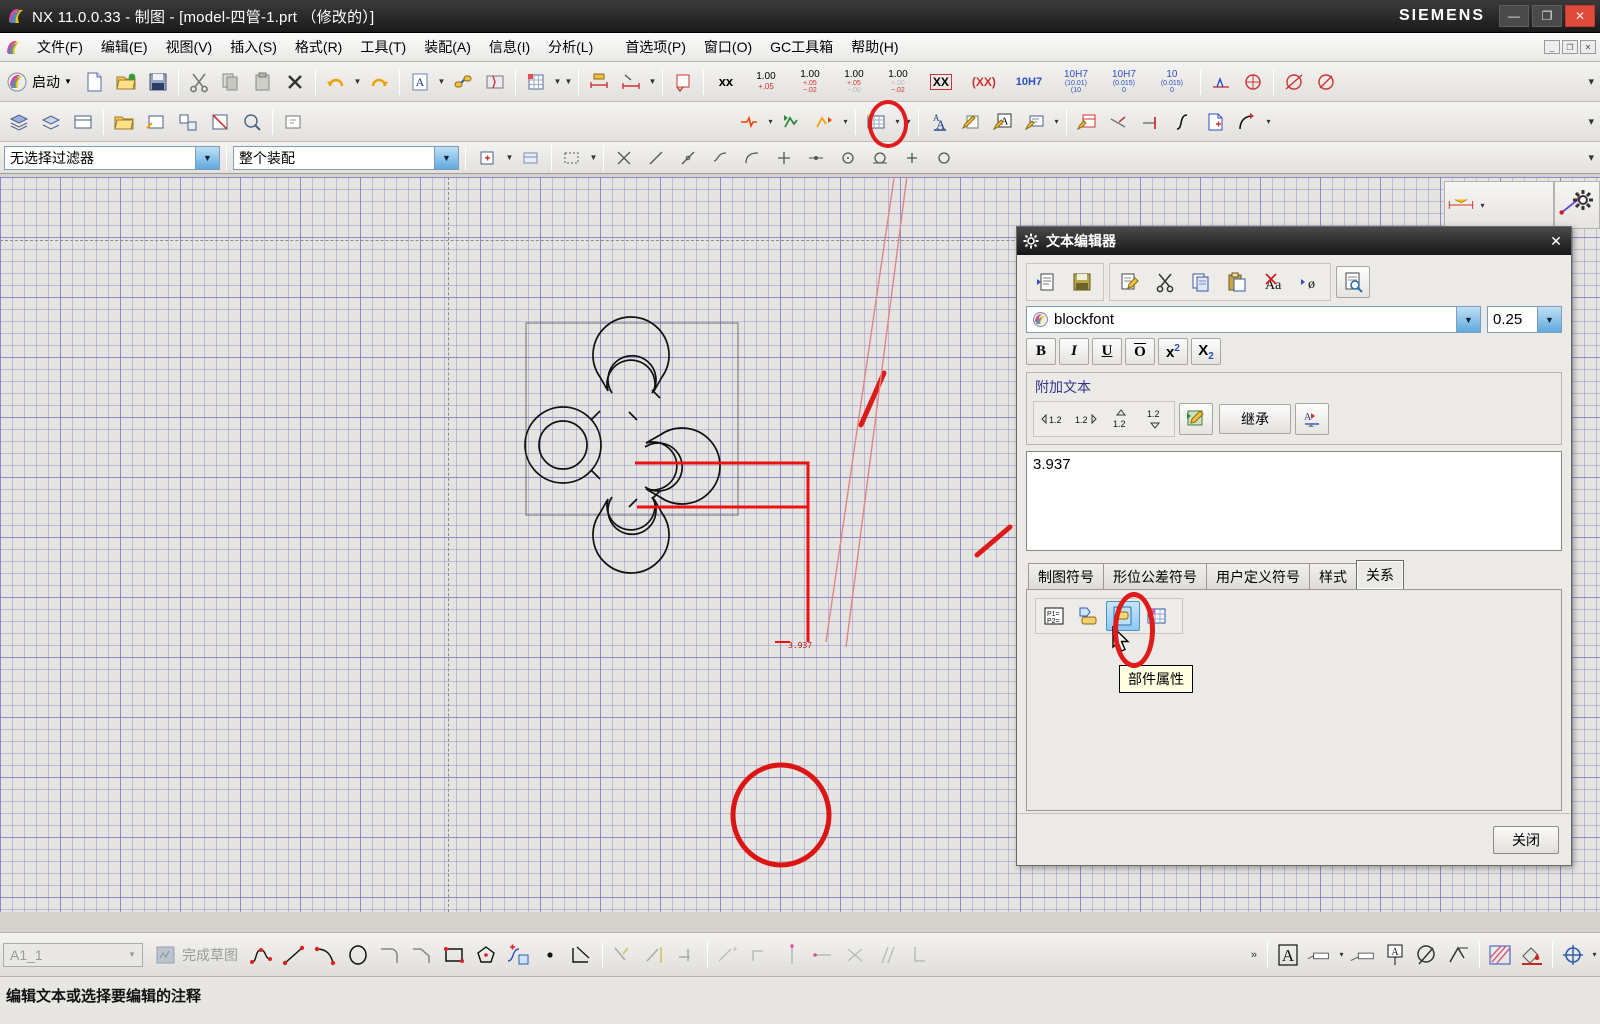 The height and width of the screenshot is (1024, 1600). Describe the element at coordinates (728, 47) in the screenshot. I see `menu-item-window: 窗口(O)` at that location.